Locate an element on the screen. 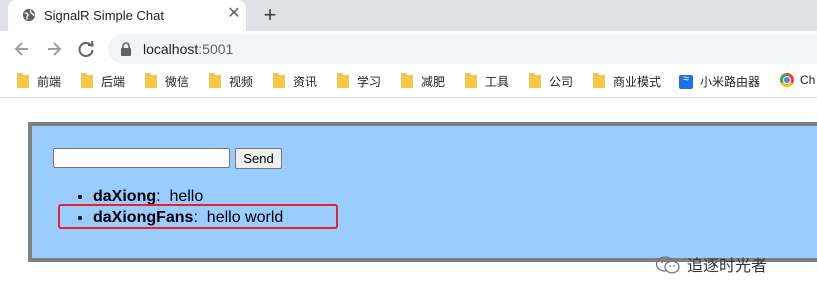 Image resolution: width=817 pixels, height=299 pixels. highlight-box is located at coordinates (198, 216).